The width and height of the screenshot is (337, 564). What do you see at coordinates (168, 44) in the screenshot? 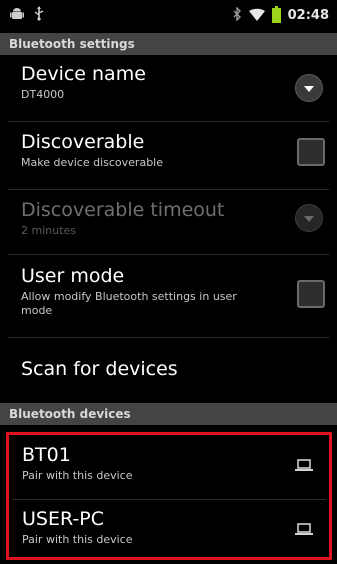
I see `section-header-bluetooth-settings: Bluetooth settings` at bounding box center [168, 44].